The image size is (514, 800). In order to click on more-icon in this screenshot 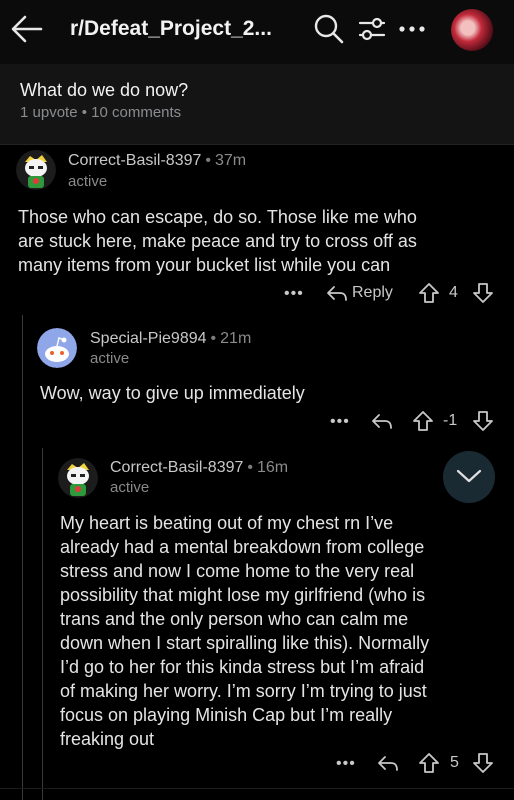, I will do `click(412, 29)`.